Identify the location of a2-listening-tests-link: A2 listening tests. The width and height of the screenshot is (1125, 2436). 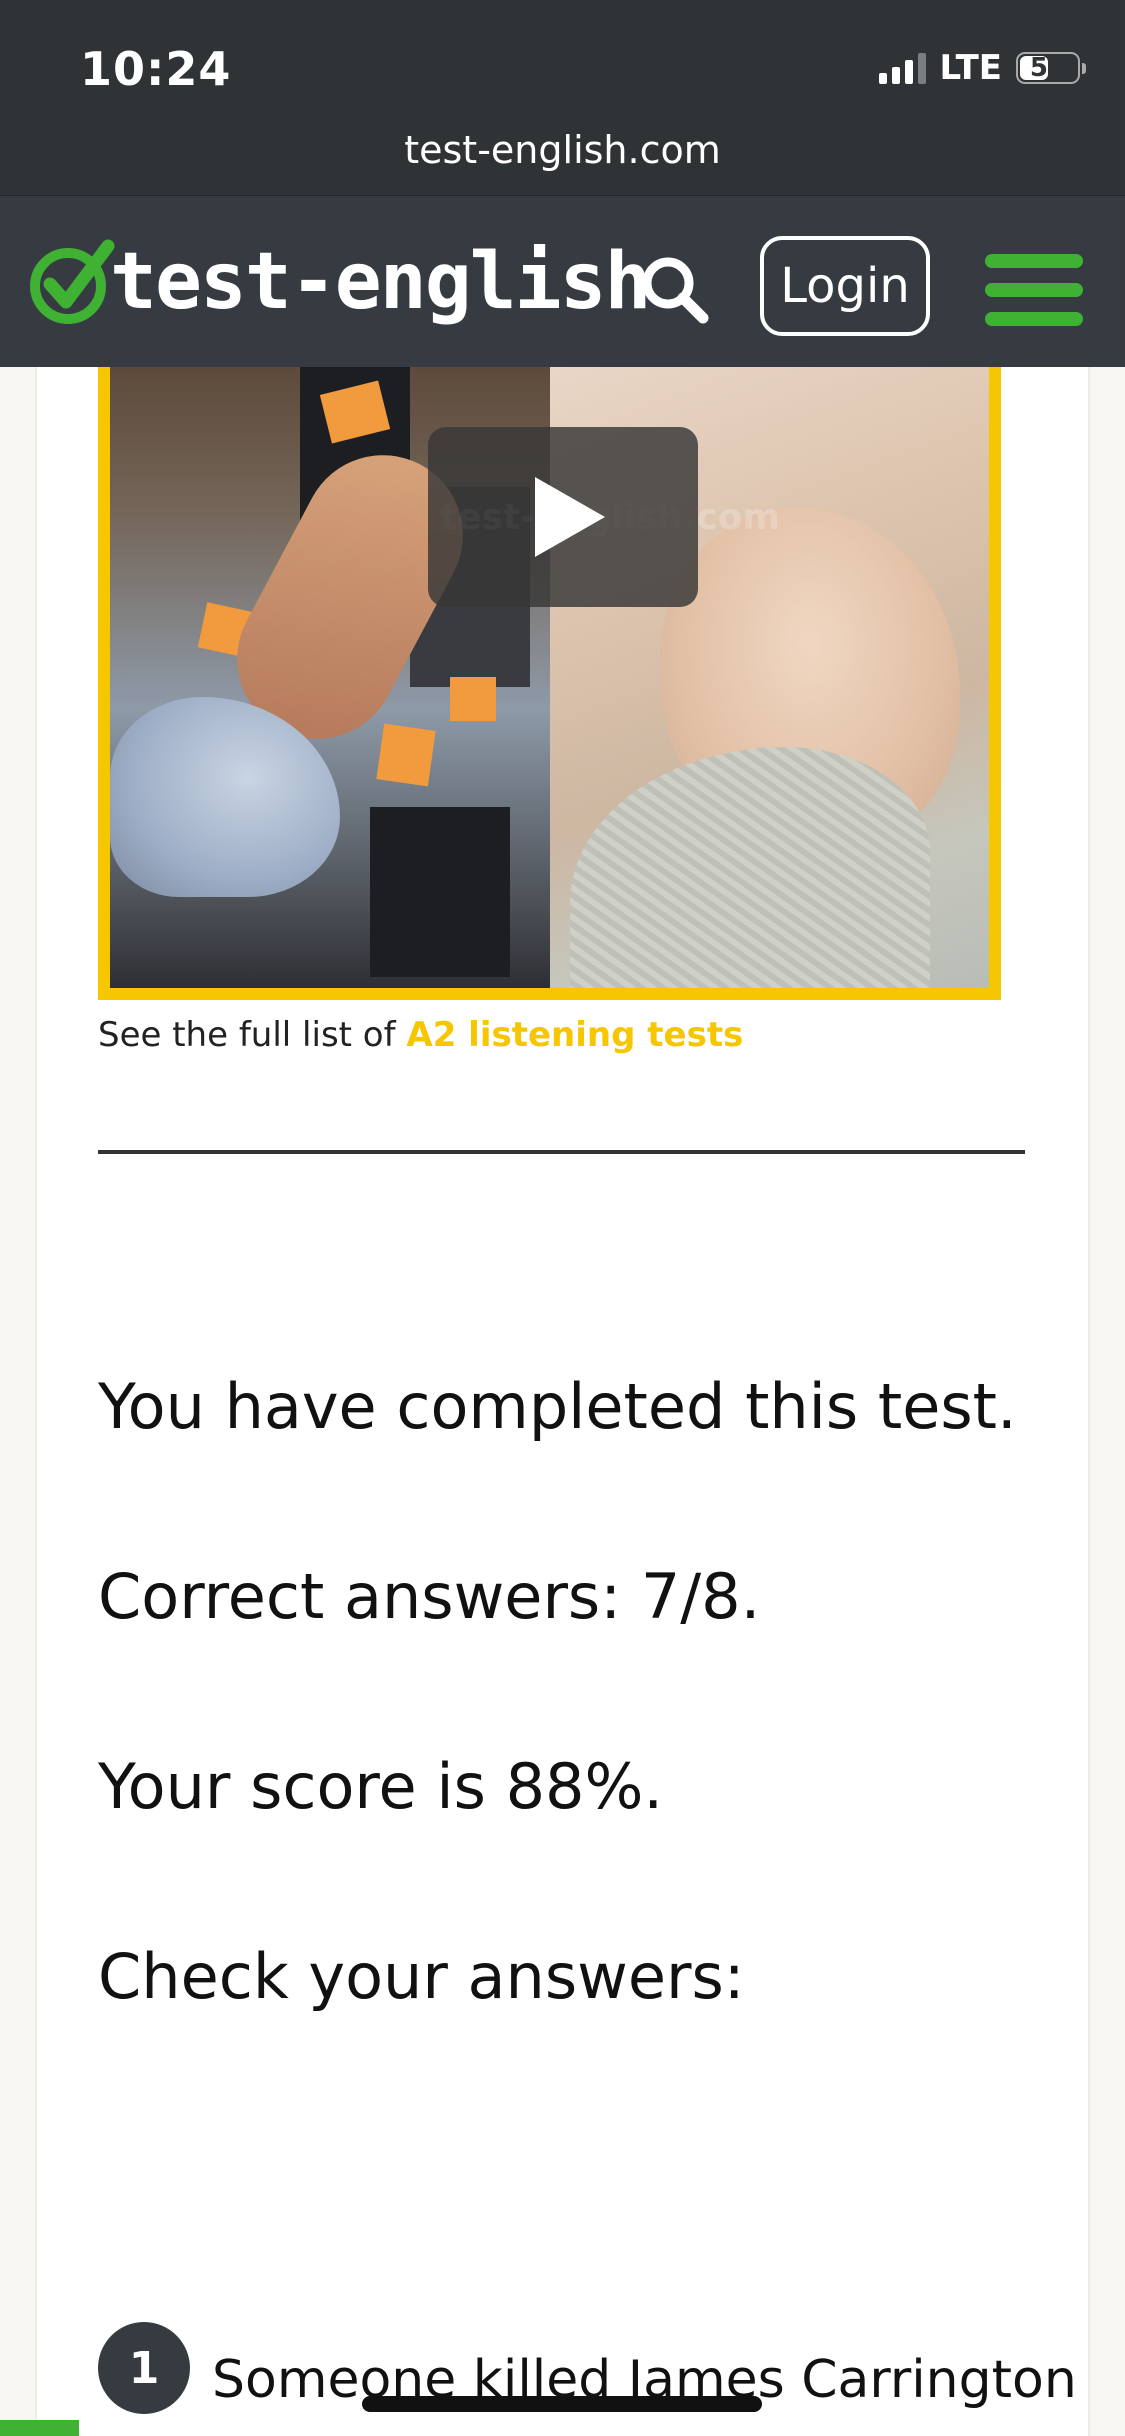
(574, 1035).